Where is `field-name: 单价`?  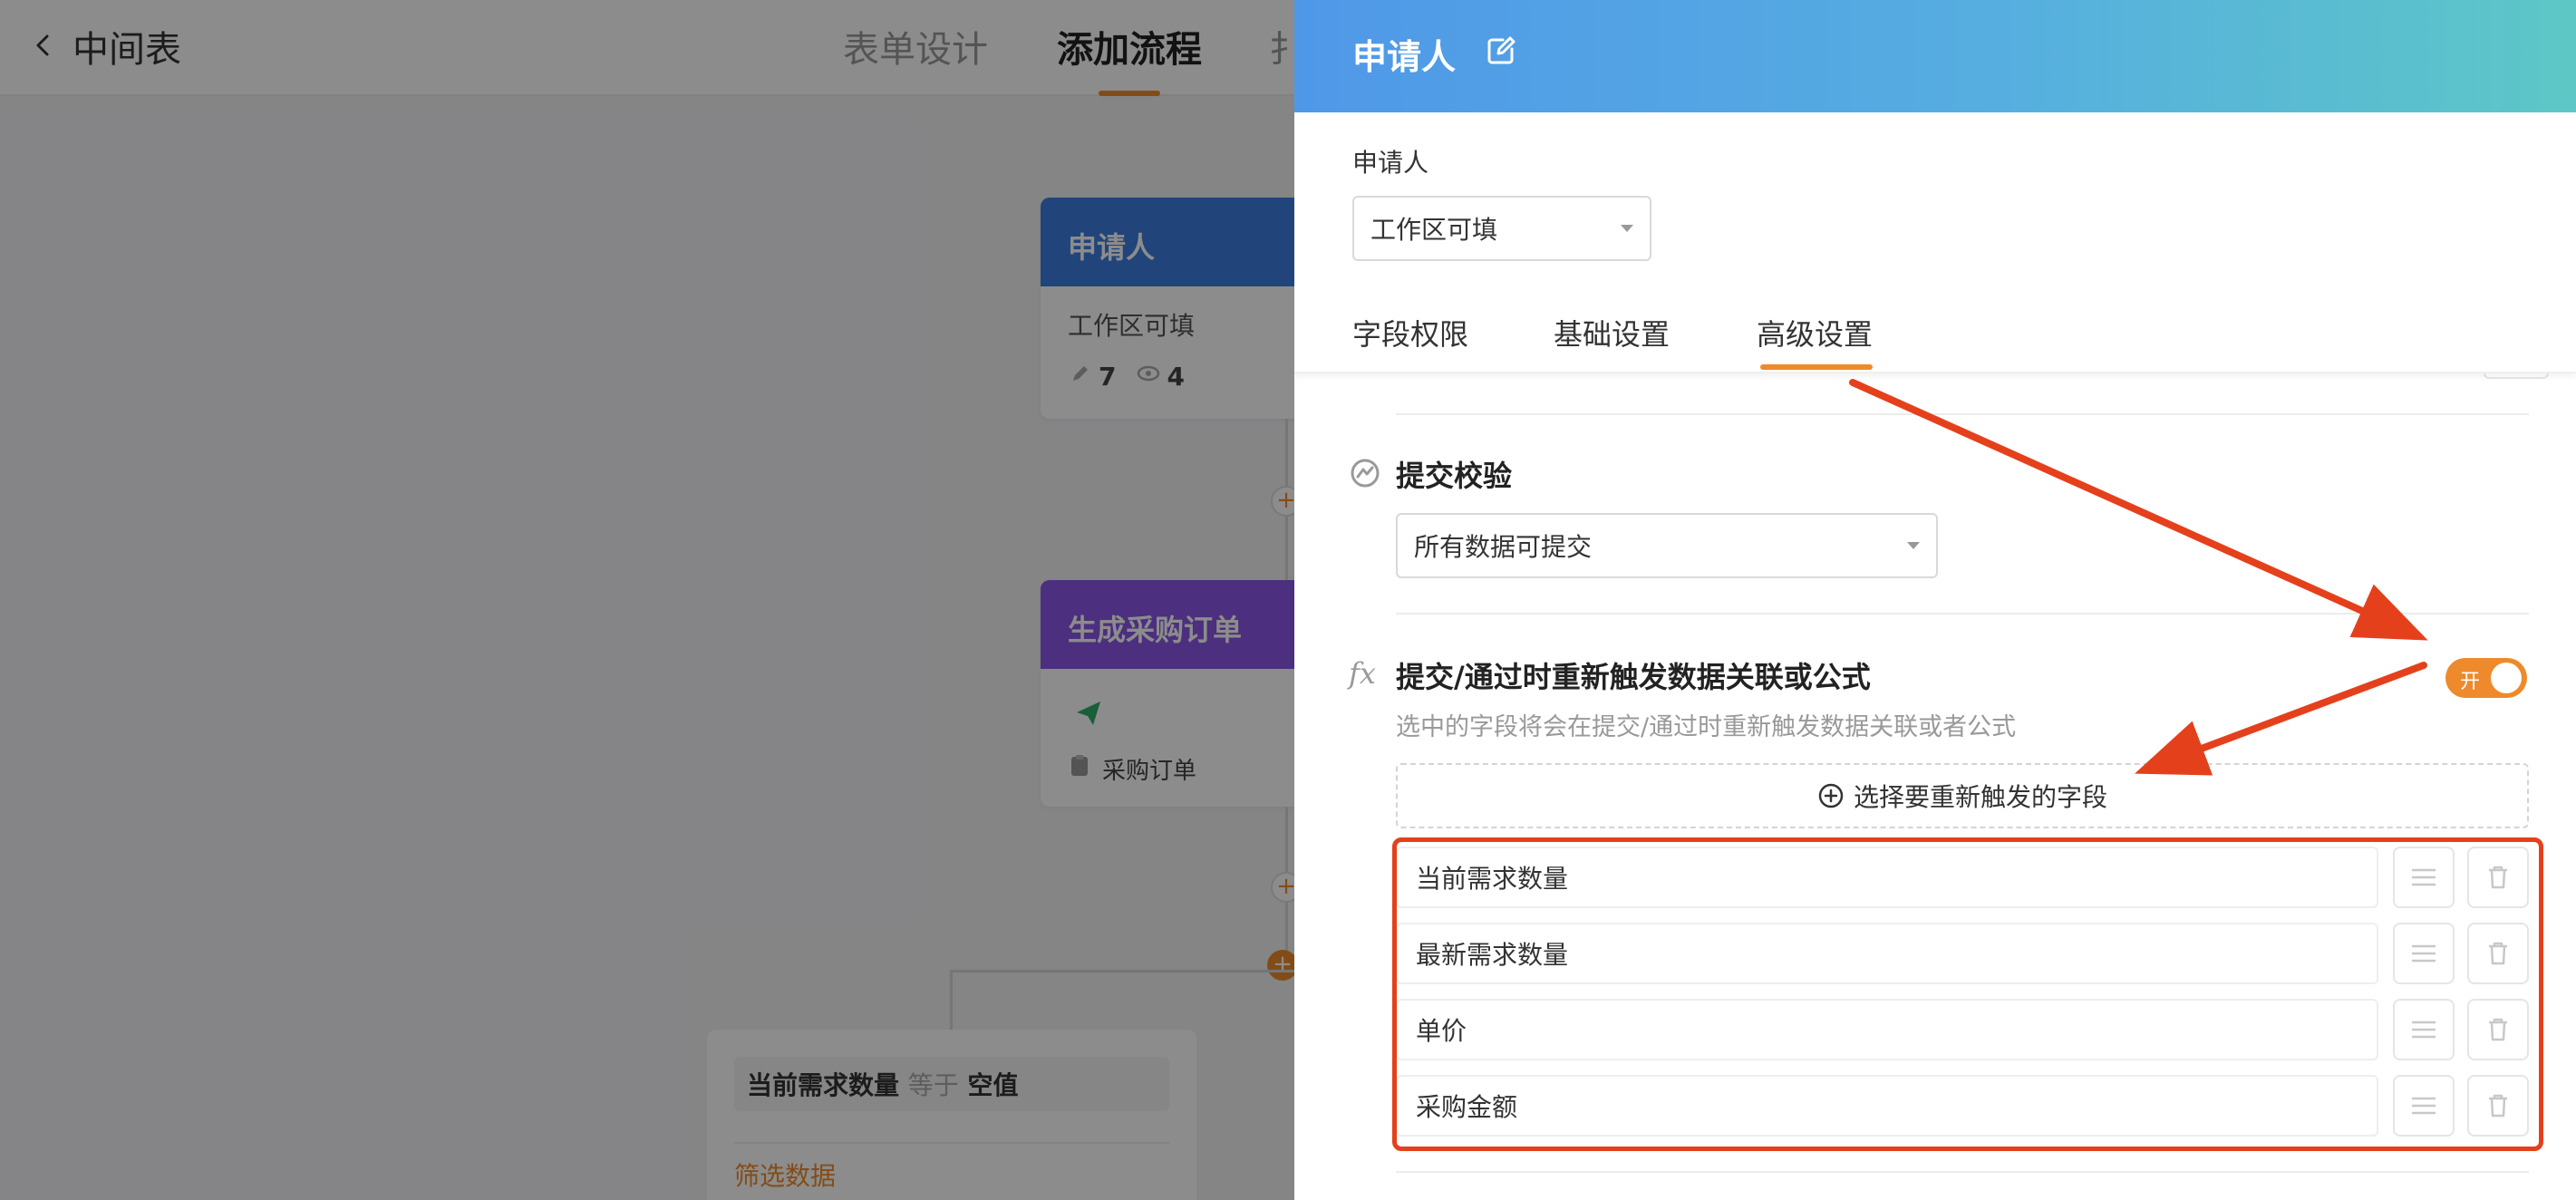
field-name: 单价 is located at coordinates (1887, 1029).